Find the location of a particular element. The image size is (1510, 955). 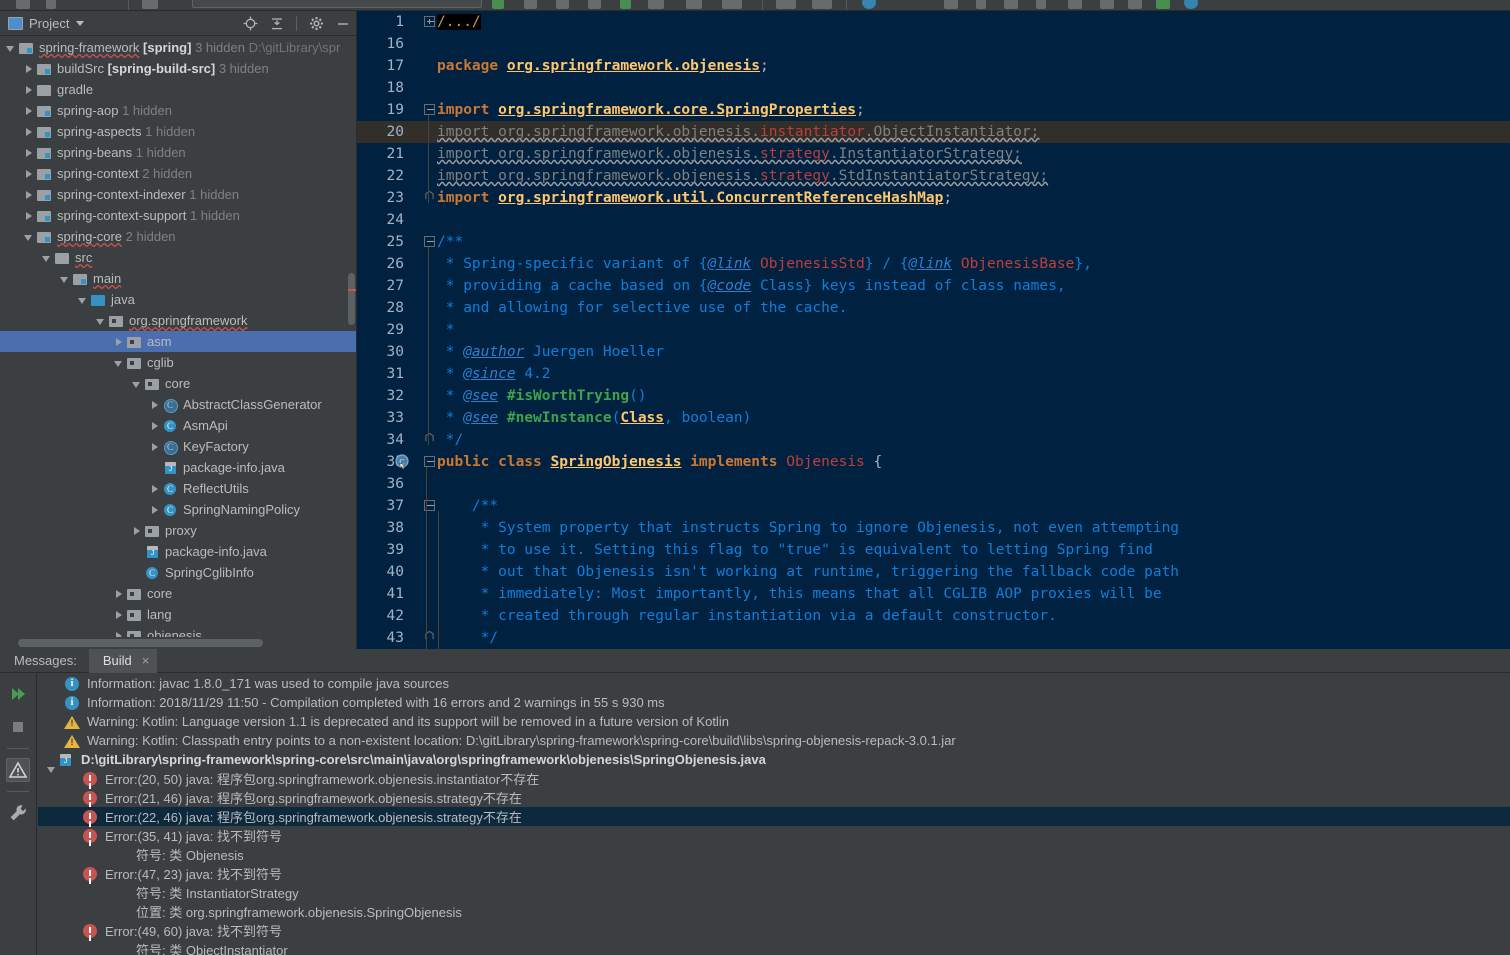

tree-node-asmapi: AsmApi is located at coordinates (178, 425).